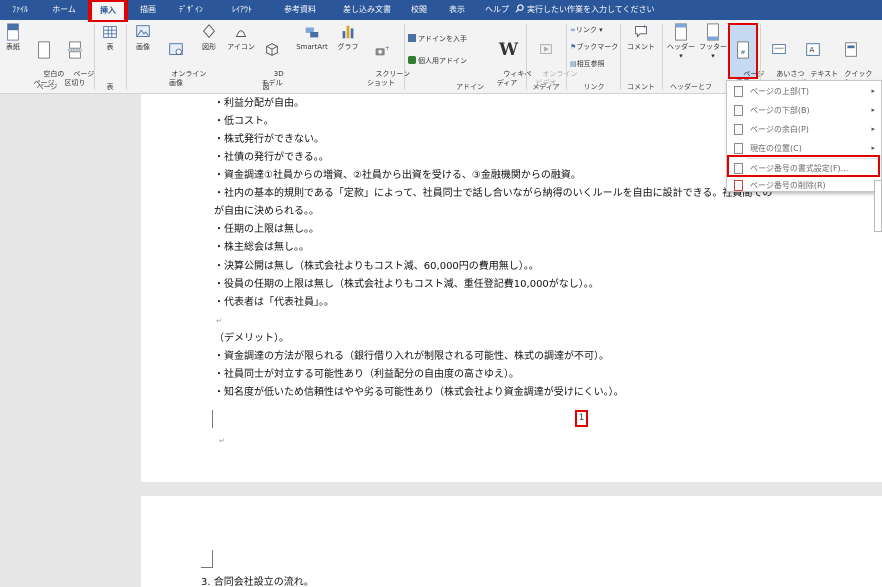 Image resolution: width=882 pixels, height=587 pixels. What do you see at coordinates (419, 10) in the screenshot?
I see `tab-review: 校閲` at bounding box center [419, 10].